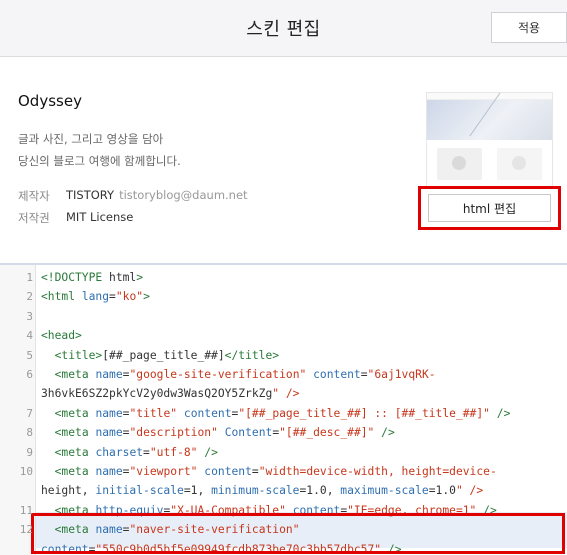 The image size is (567, 555). What do you see at coordinates (50, 101) in the screenshot?
I see `skin-name: Odyssey` at bounding box center [50, 101].